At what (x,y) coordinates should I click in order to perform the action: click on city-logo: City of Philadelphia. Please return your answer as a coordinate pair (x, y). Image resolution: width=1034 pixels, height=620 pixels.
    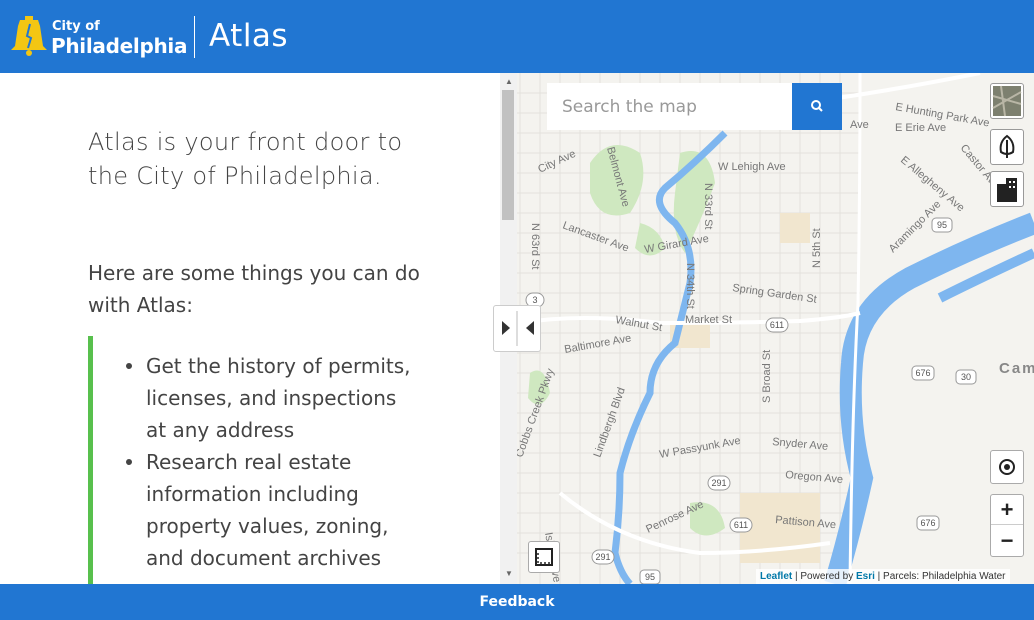
    Looking at the image, I should click on (98, 37).